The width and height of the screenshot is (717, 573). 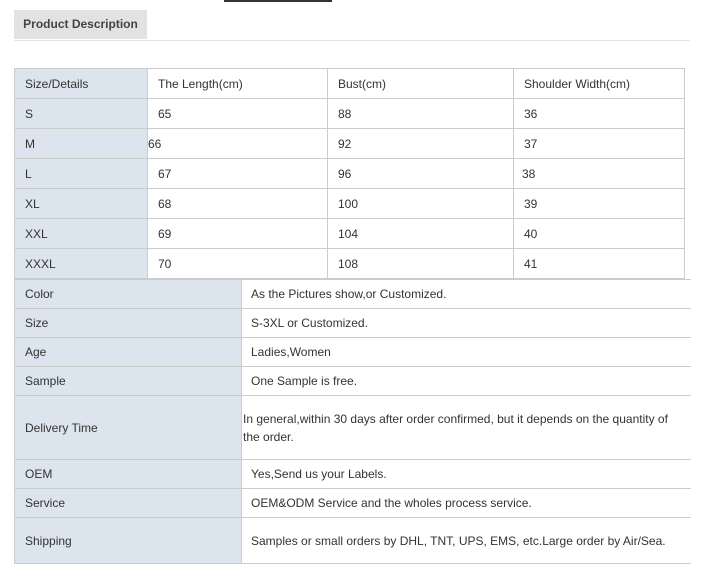 What do you see at coordinates (237, 173) in the screenshot?
I see `length-cell: 67` at bounding box center [237, 173].